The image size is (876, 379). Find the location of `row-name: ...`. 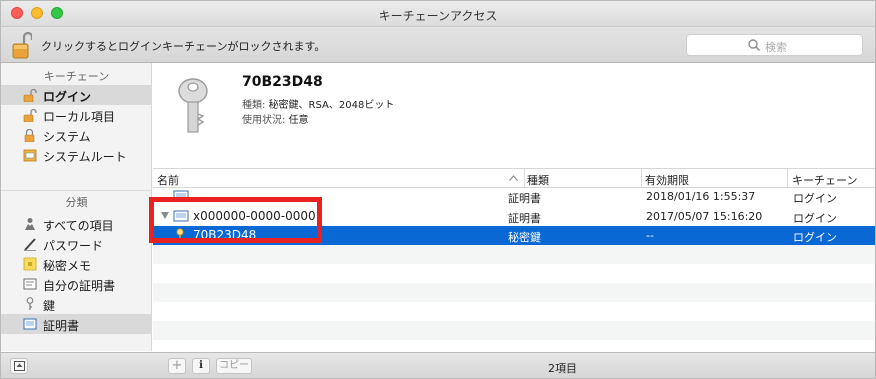

row-name: ... is located at coordinates (198, 196).